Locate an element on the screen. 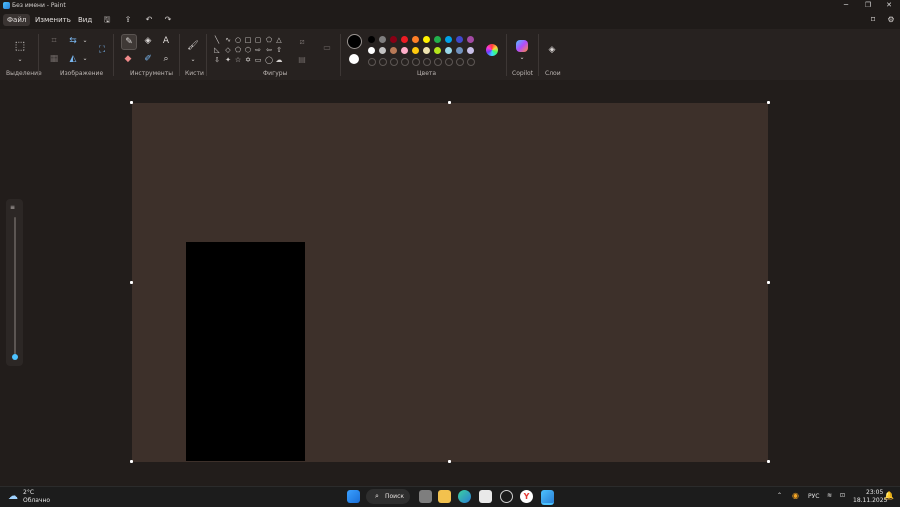 The image size is (900, 507). oval-shape-icon: ○ is located at coordinates (238, 40).